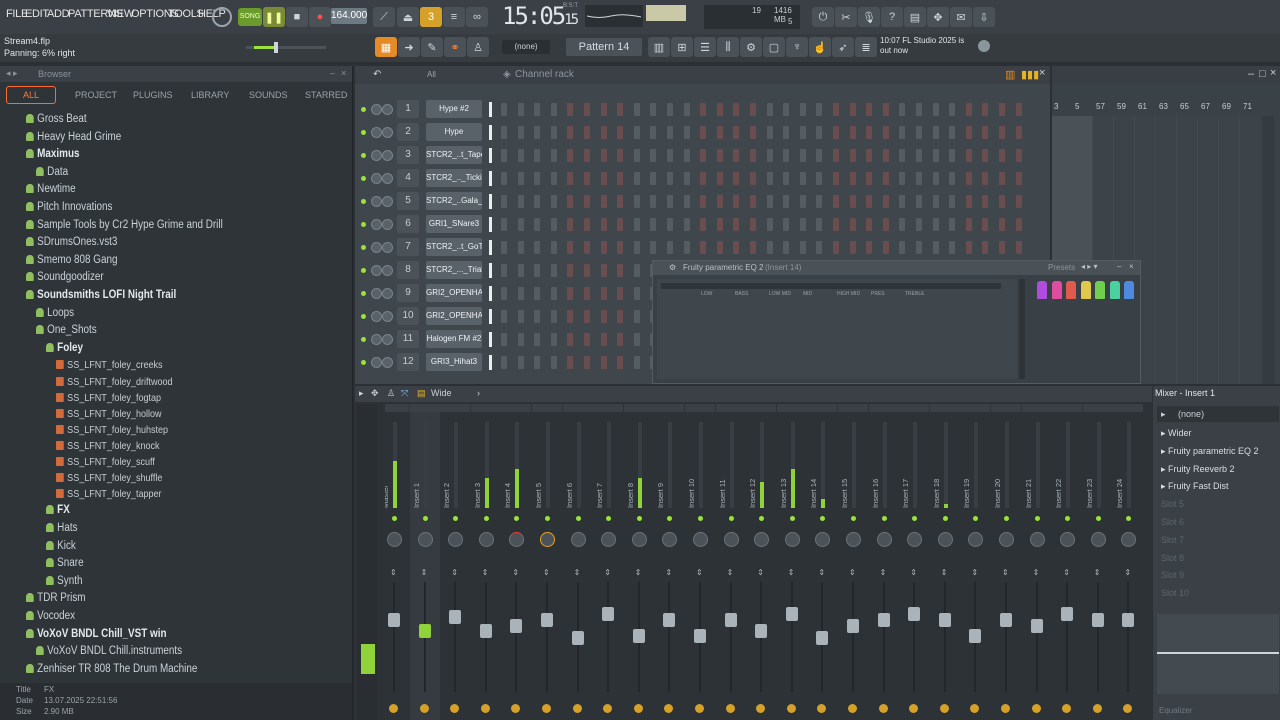  I want to click on mixer-strip: Insert 7 ⇕, so click(608, 562).